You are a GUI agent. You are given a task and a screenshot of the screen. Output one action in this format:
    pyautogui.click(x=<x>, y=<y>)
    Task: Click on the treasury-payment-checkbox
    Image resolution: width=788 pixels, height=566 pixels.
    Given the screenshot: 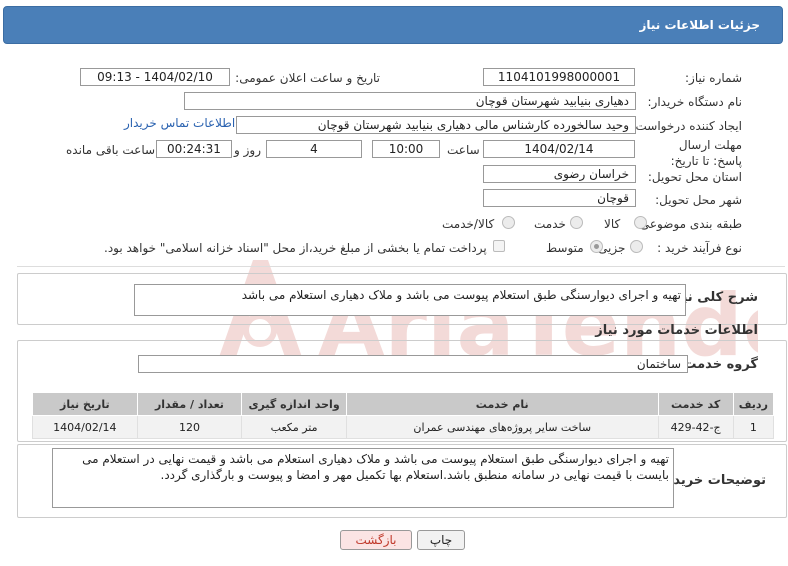 What is the action you would take?
    pyautogui.click(x=499, y=246)
    